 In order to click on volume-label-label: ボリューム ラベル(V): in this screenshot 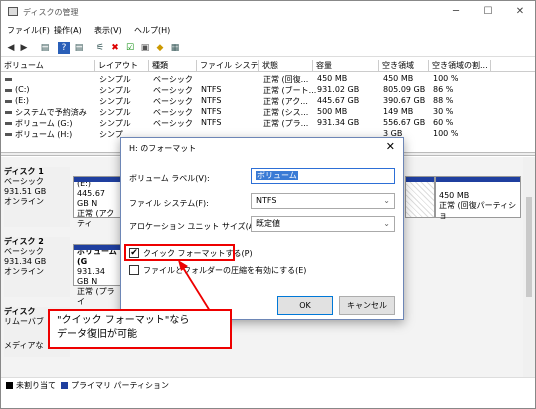, I will do `click(169, 178)`.